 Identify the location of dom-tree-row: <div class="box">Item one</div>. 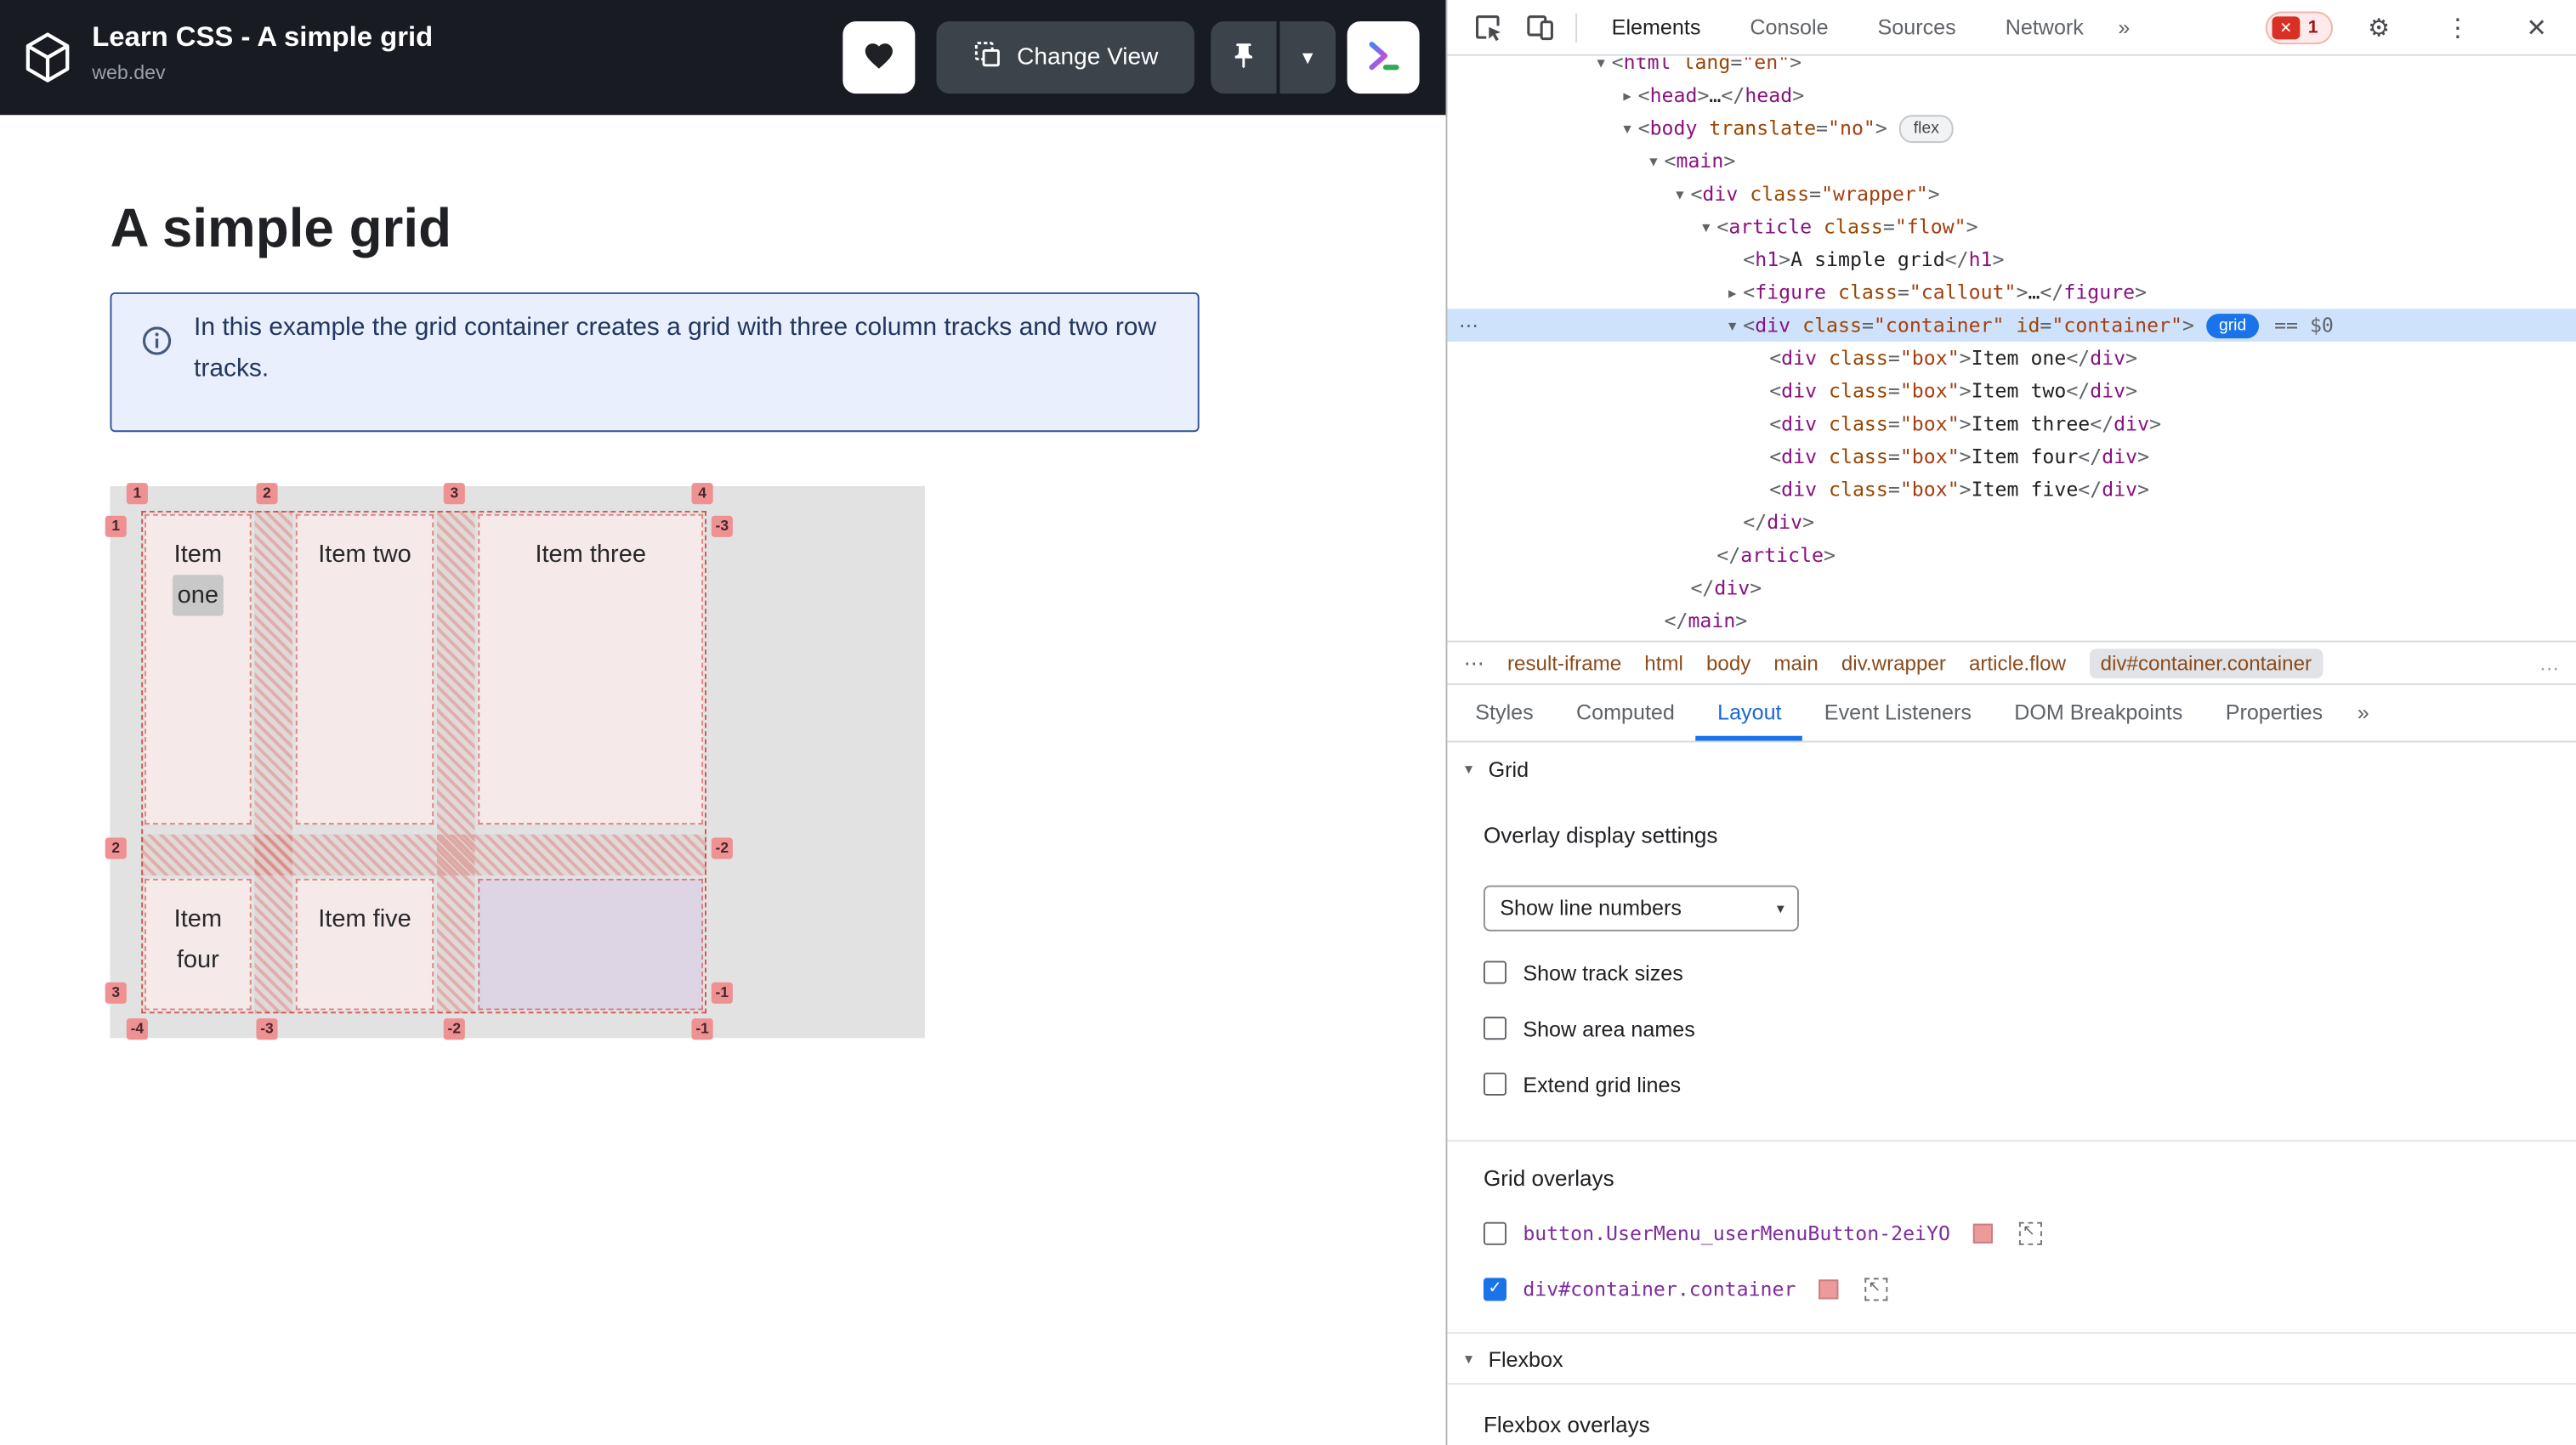
(2012, 358).